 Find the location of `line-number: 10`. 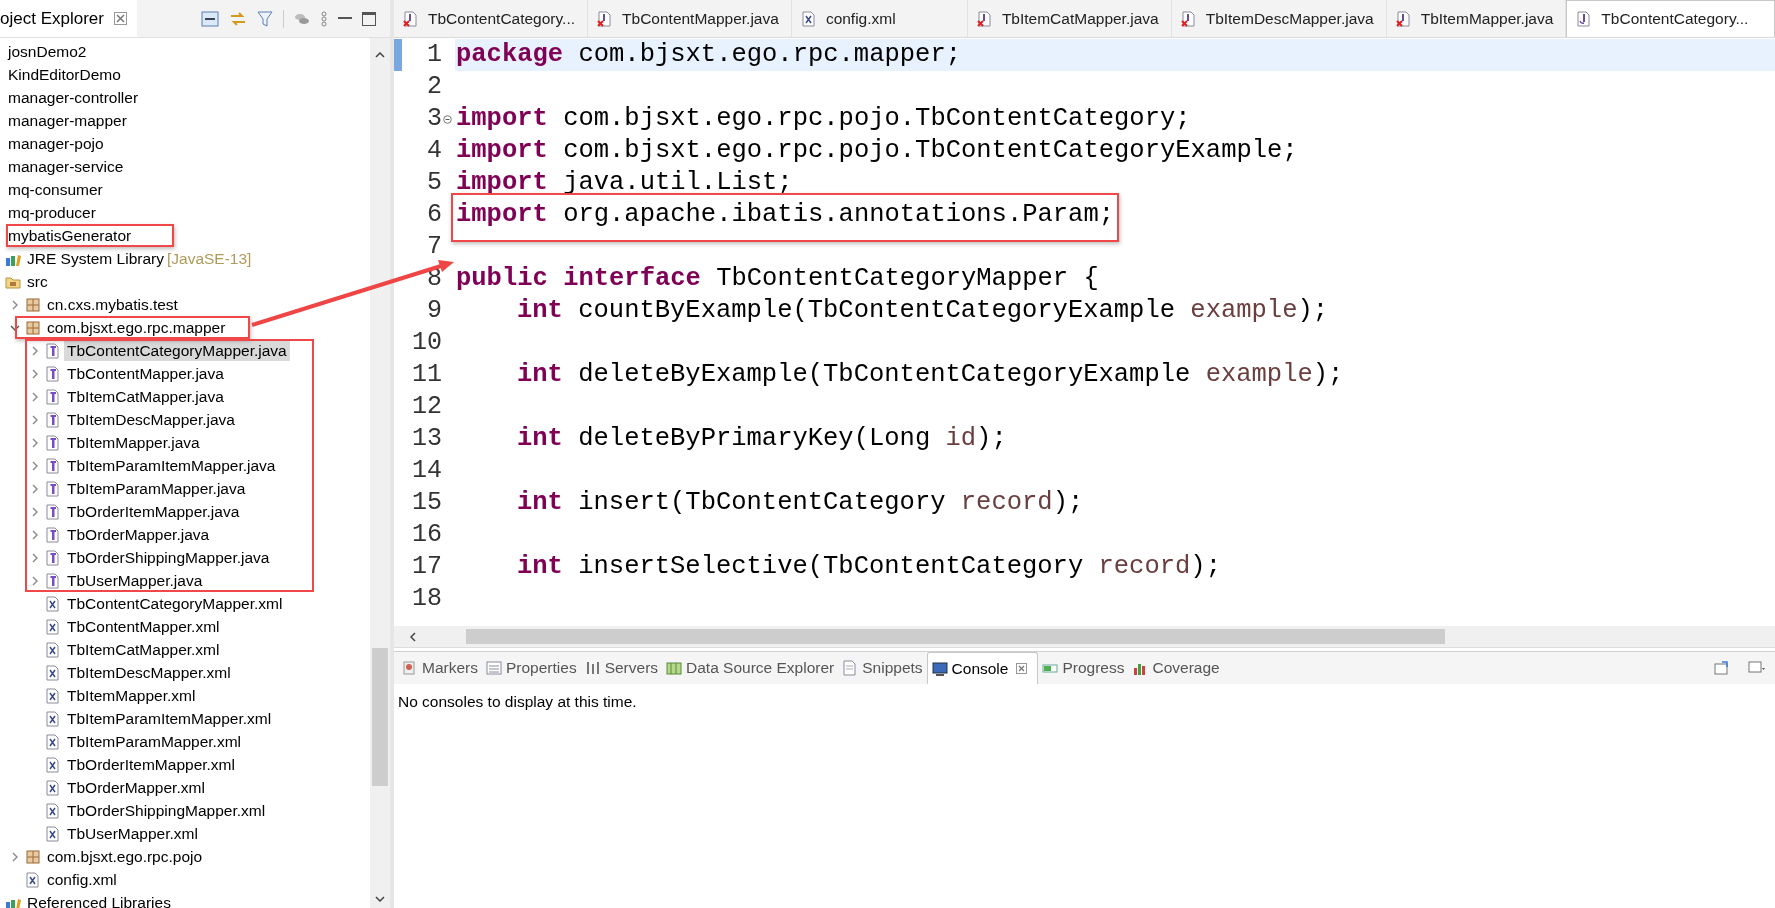

line-number: 10 is located at coordinates (427, 343).